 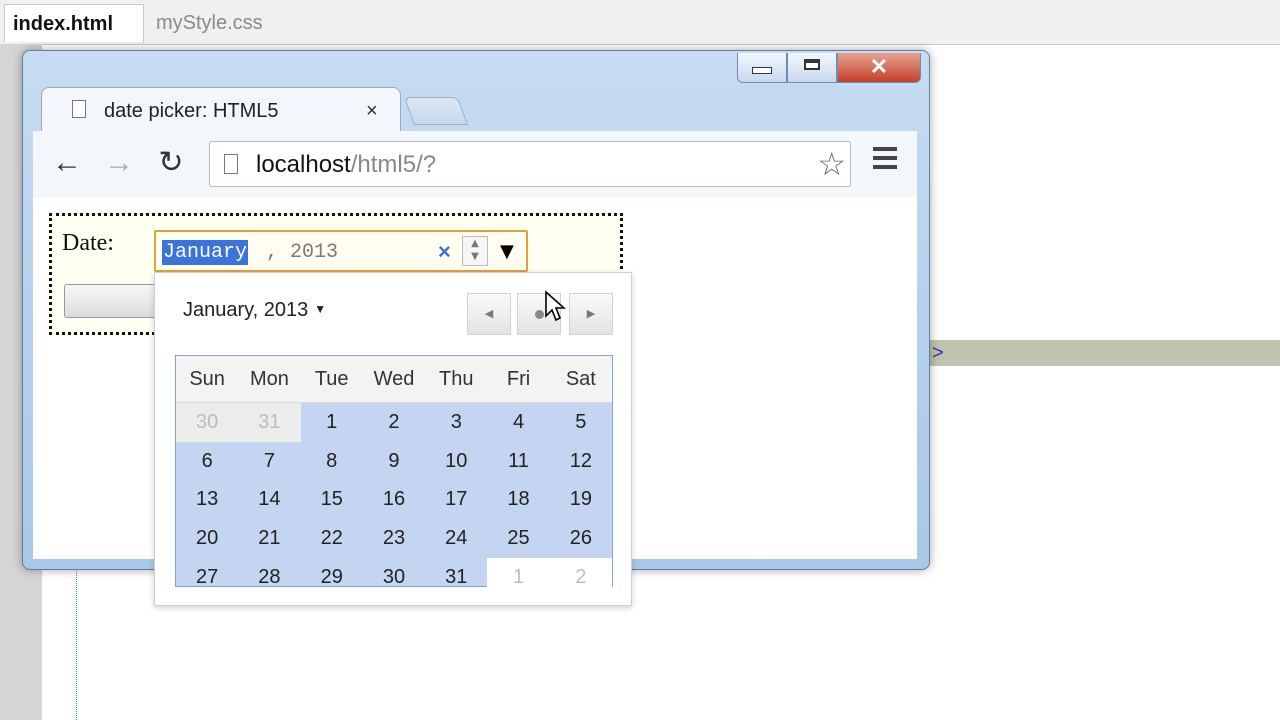 What do you see at coordinates (332, 500) in the screenshot?
I see `calendar-day: 15` at bounding box center [332, 500].